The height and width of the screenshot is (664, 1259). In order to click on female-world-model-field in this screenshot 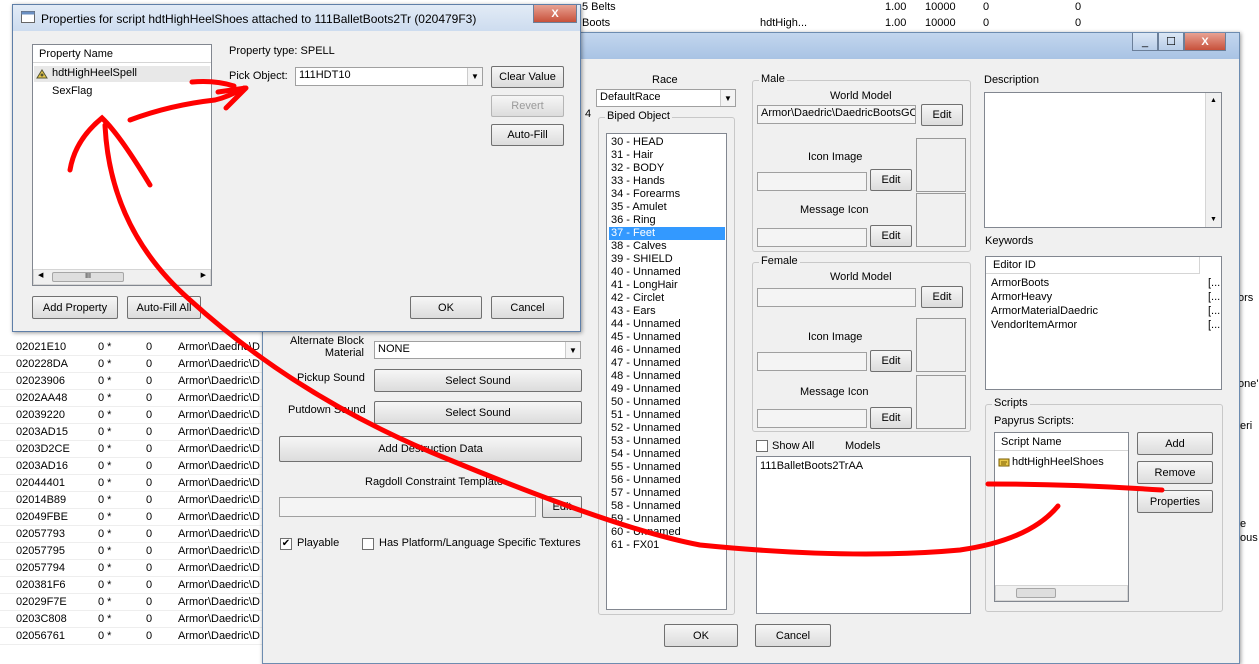, I will do `click(836, 297)`.